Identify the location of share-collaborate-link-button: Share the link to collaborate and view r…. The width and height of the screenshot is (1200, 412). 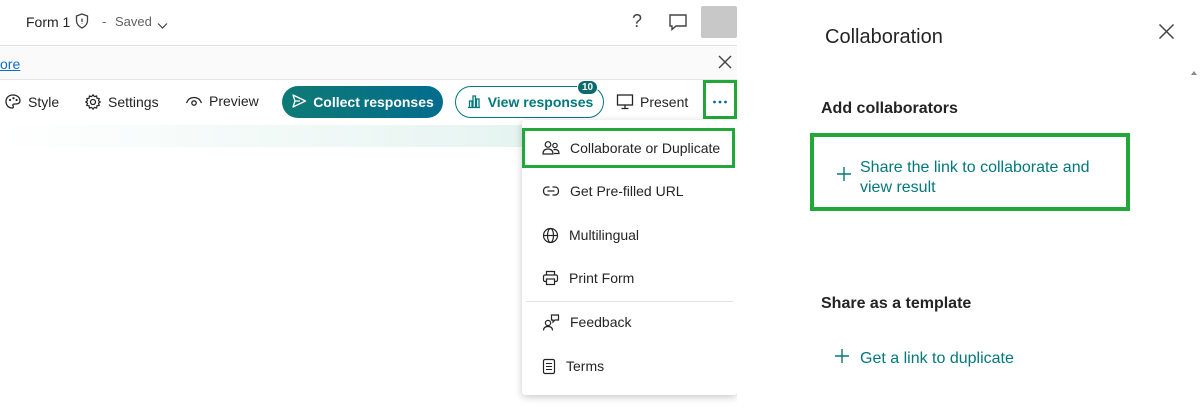
(970, 172).